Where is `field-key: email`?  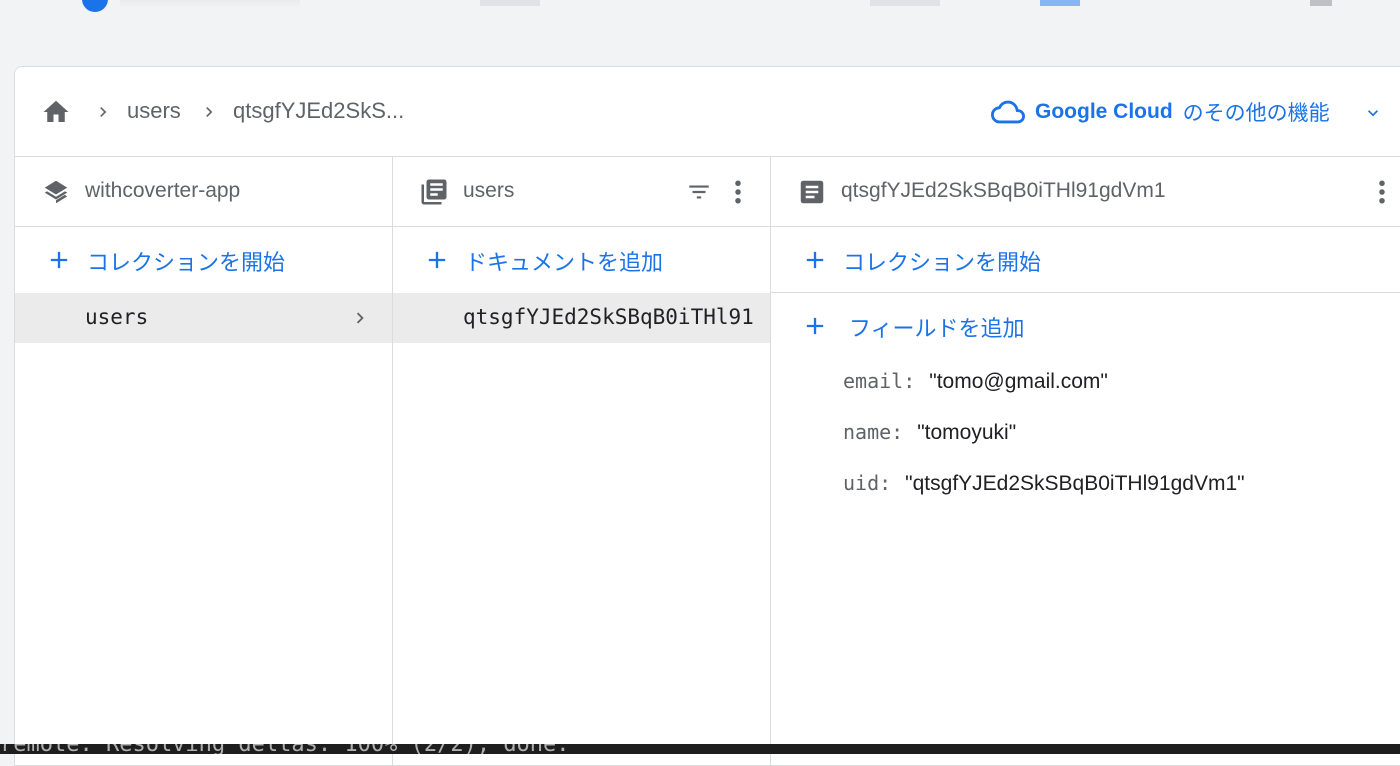
field-key: email is located at coordinates (873, 381).